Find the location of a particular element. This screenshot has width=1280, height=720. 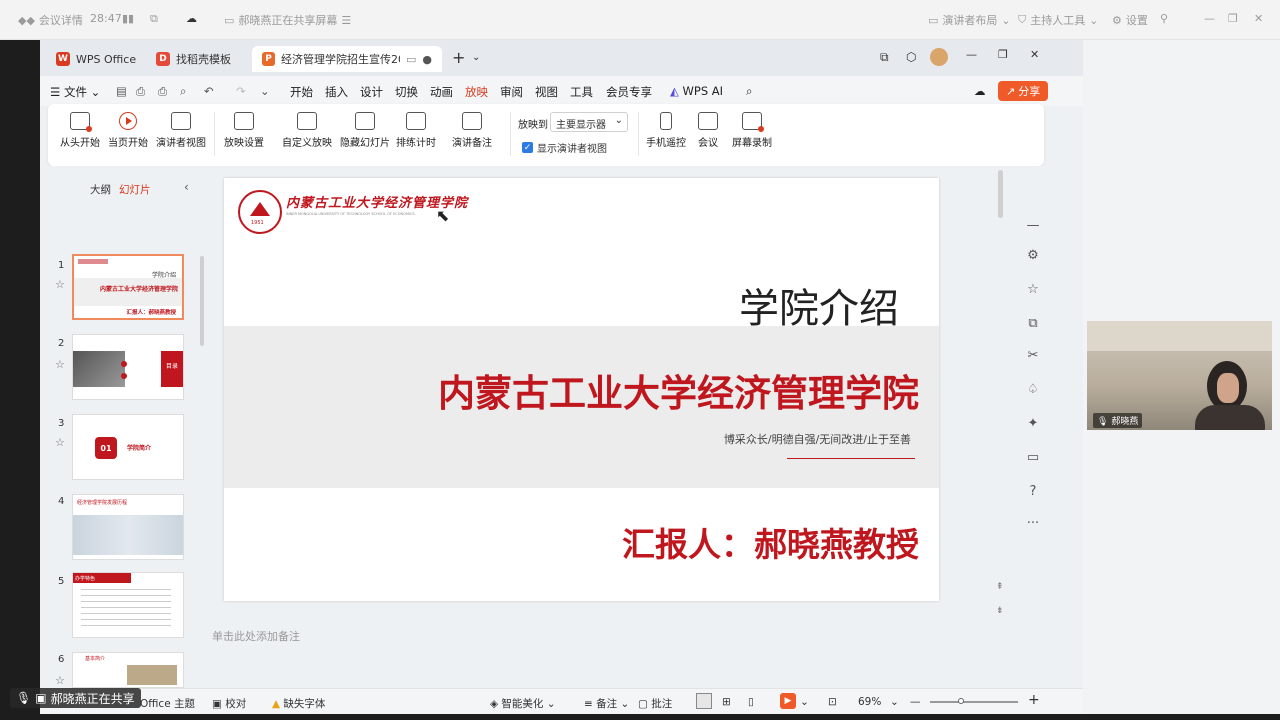

menu-animations: 动画 is located at coordinates (441, 92).